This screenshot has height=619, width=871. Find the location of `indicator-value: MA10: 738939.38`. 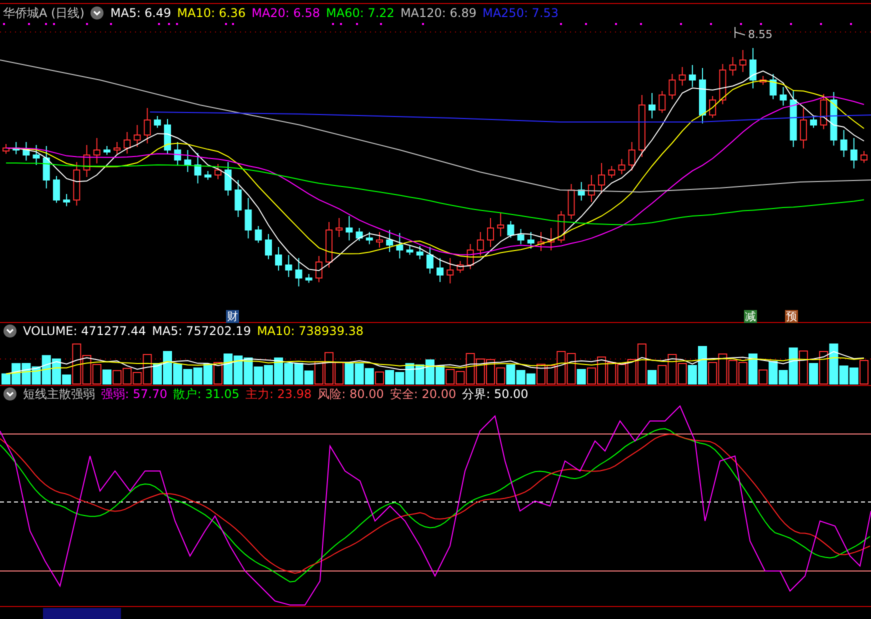

indicator-value: MA10: 738939.38 is located at coordinates (310, 330).